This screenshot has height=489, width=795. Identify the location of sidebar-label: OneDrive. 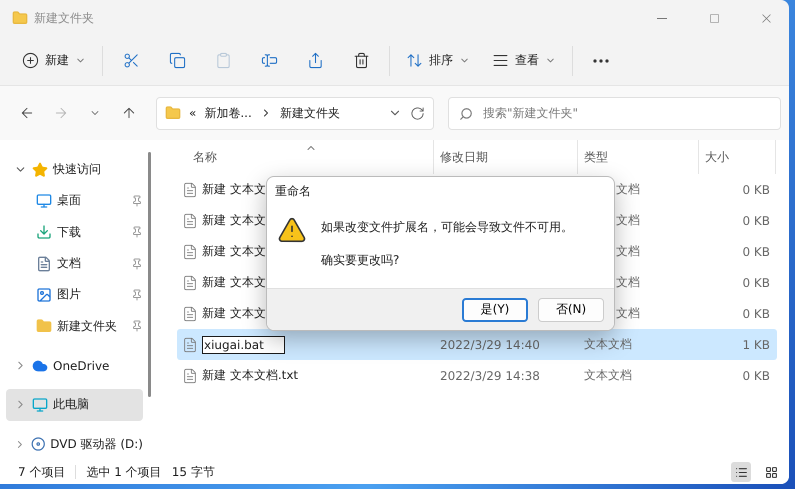
(81, 365).